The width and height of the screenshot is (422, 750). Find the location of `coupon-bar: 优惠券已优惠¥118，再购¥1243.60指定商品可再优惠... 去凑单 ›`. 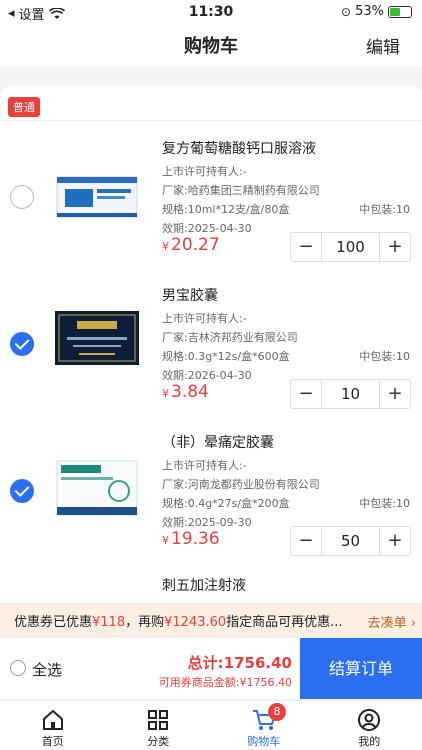

coupon-bar: 优惠券已优惠¥118，再购¥1243.60指定商品可再优惠... 去凑单 › is located at coordinates (211, 620).